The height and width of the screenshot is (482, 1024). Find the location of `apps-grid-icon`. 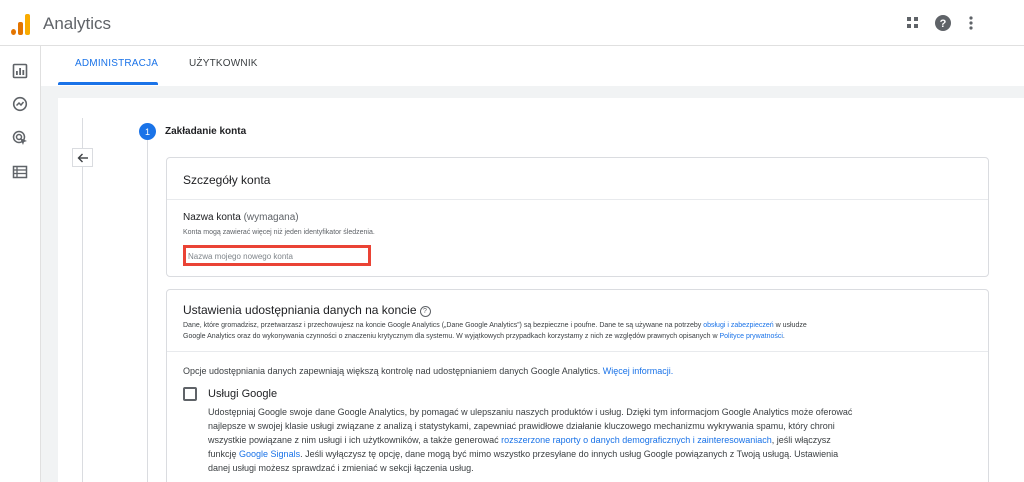

apps-grid-icon is located at coordinates (913, 23).